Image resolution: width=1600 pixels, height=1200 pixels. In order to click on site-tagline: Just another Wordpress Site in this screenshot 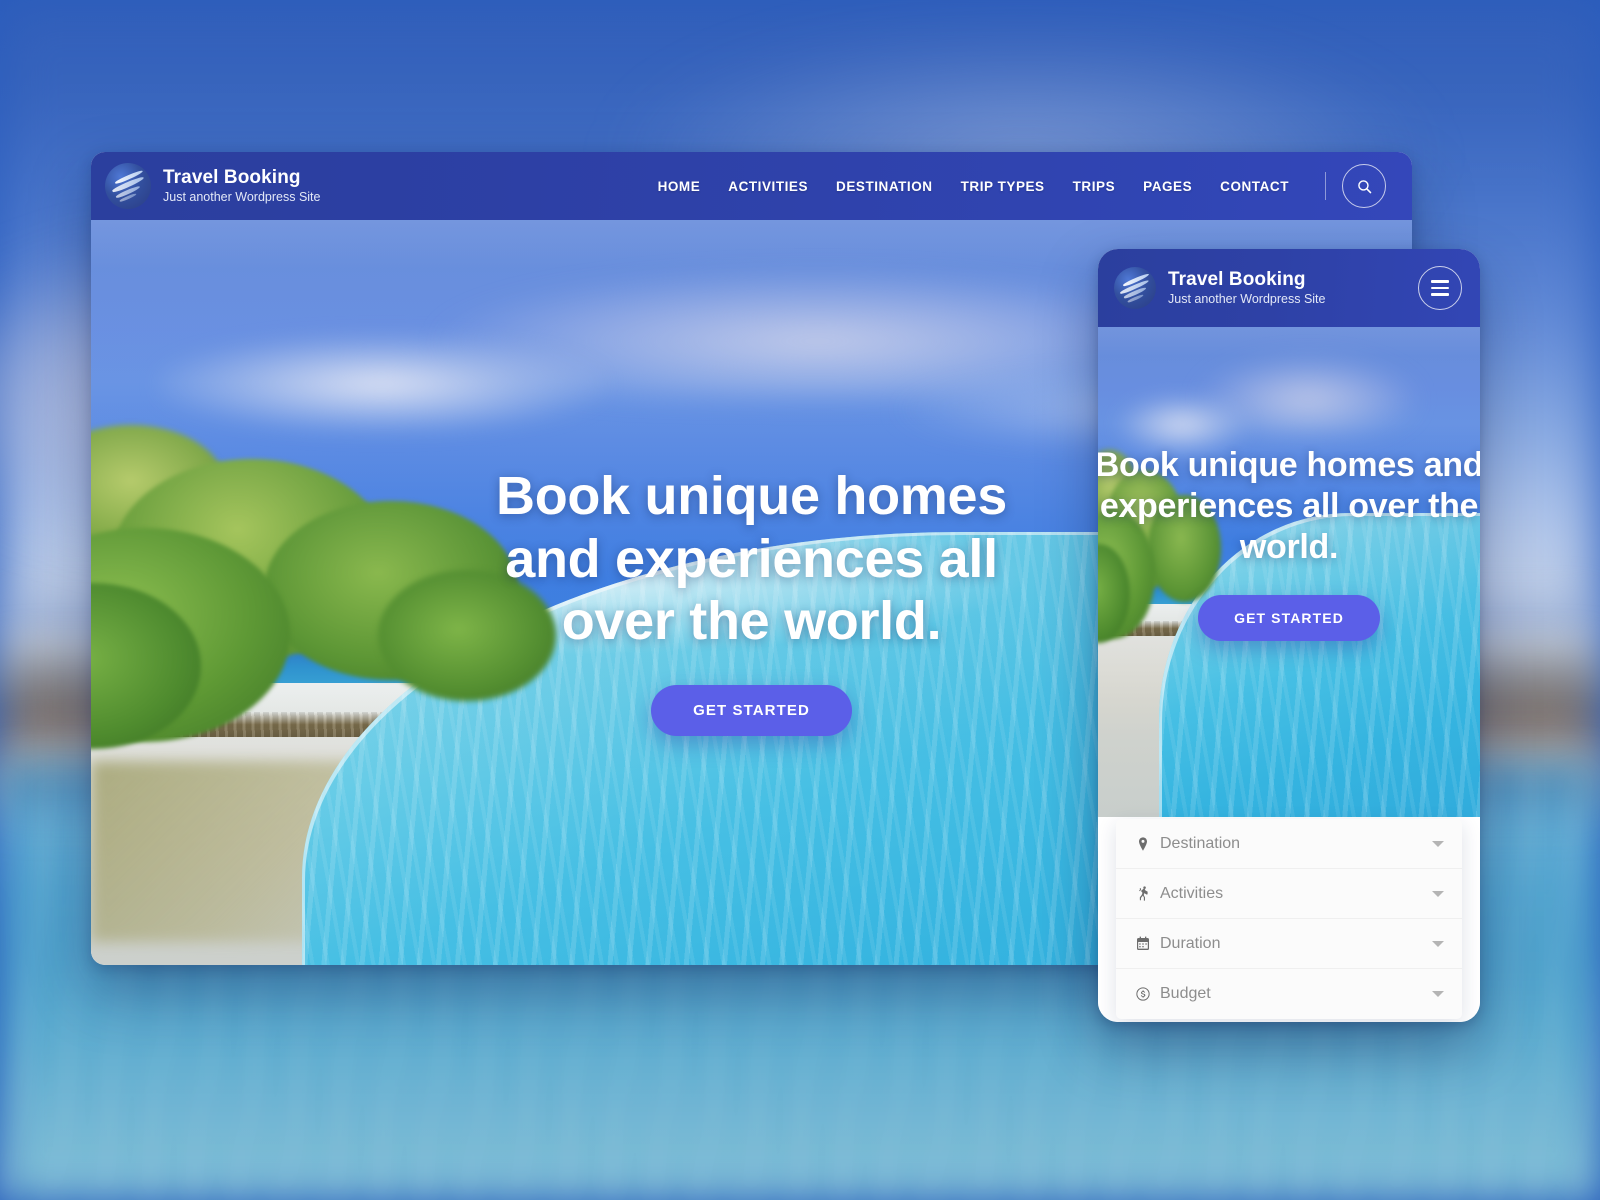, I will do `click(242, 196)`.